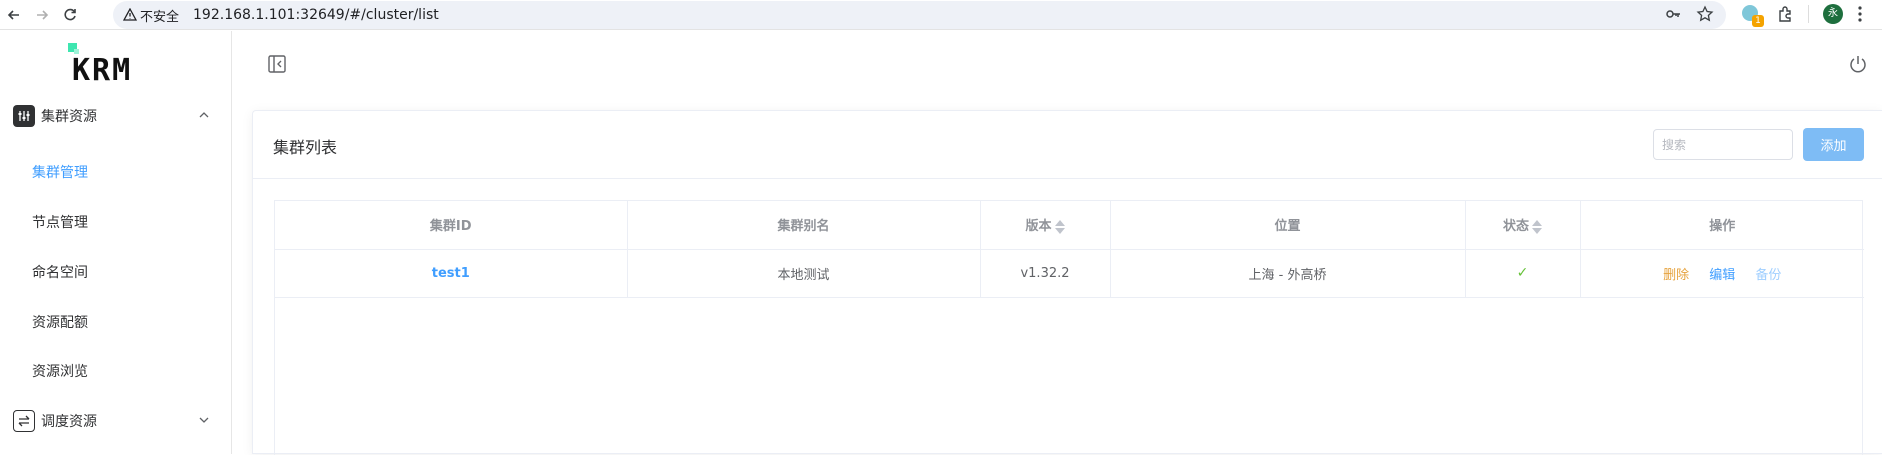  What do you see at coordinates (60, 371) in the screenshot?
I see `sidebar-item-resource-browse: 资源浏览` at bounding box center [60, 371].